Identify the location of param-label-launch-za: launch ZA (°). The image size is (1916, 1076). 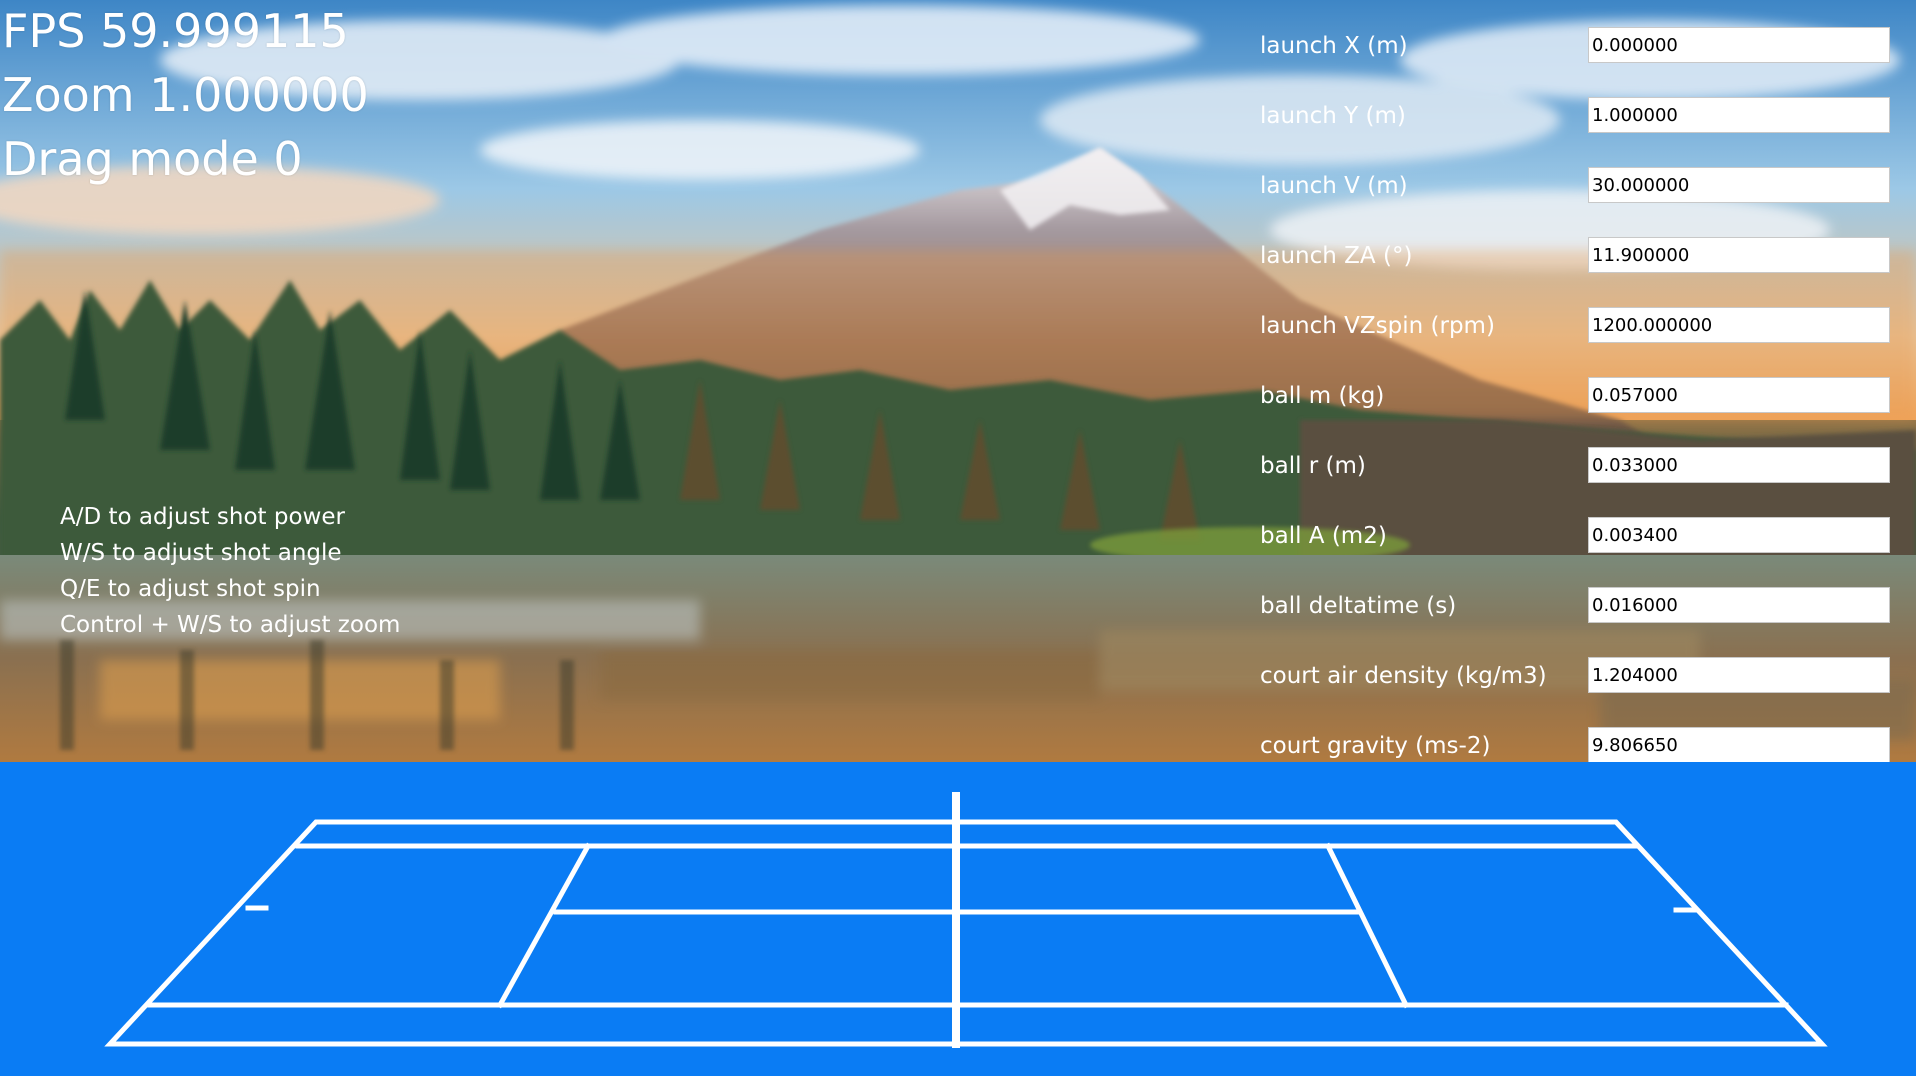
(1336, 256).